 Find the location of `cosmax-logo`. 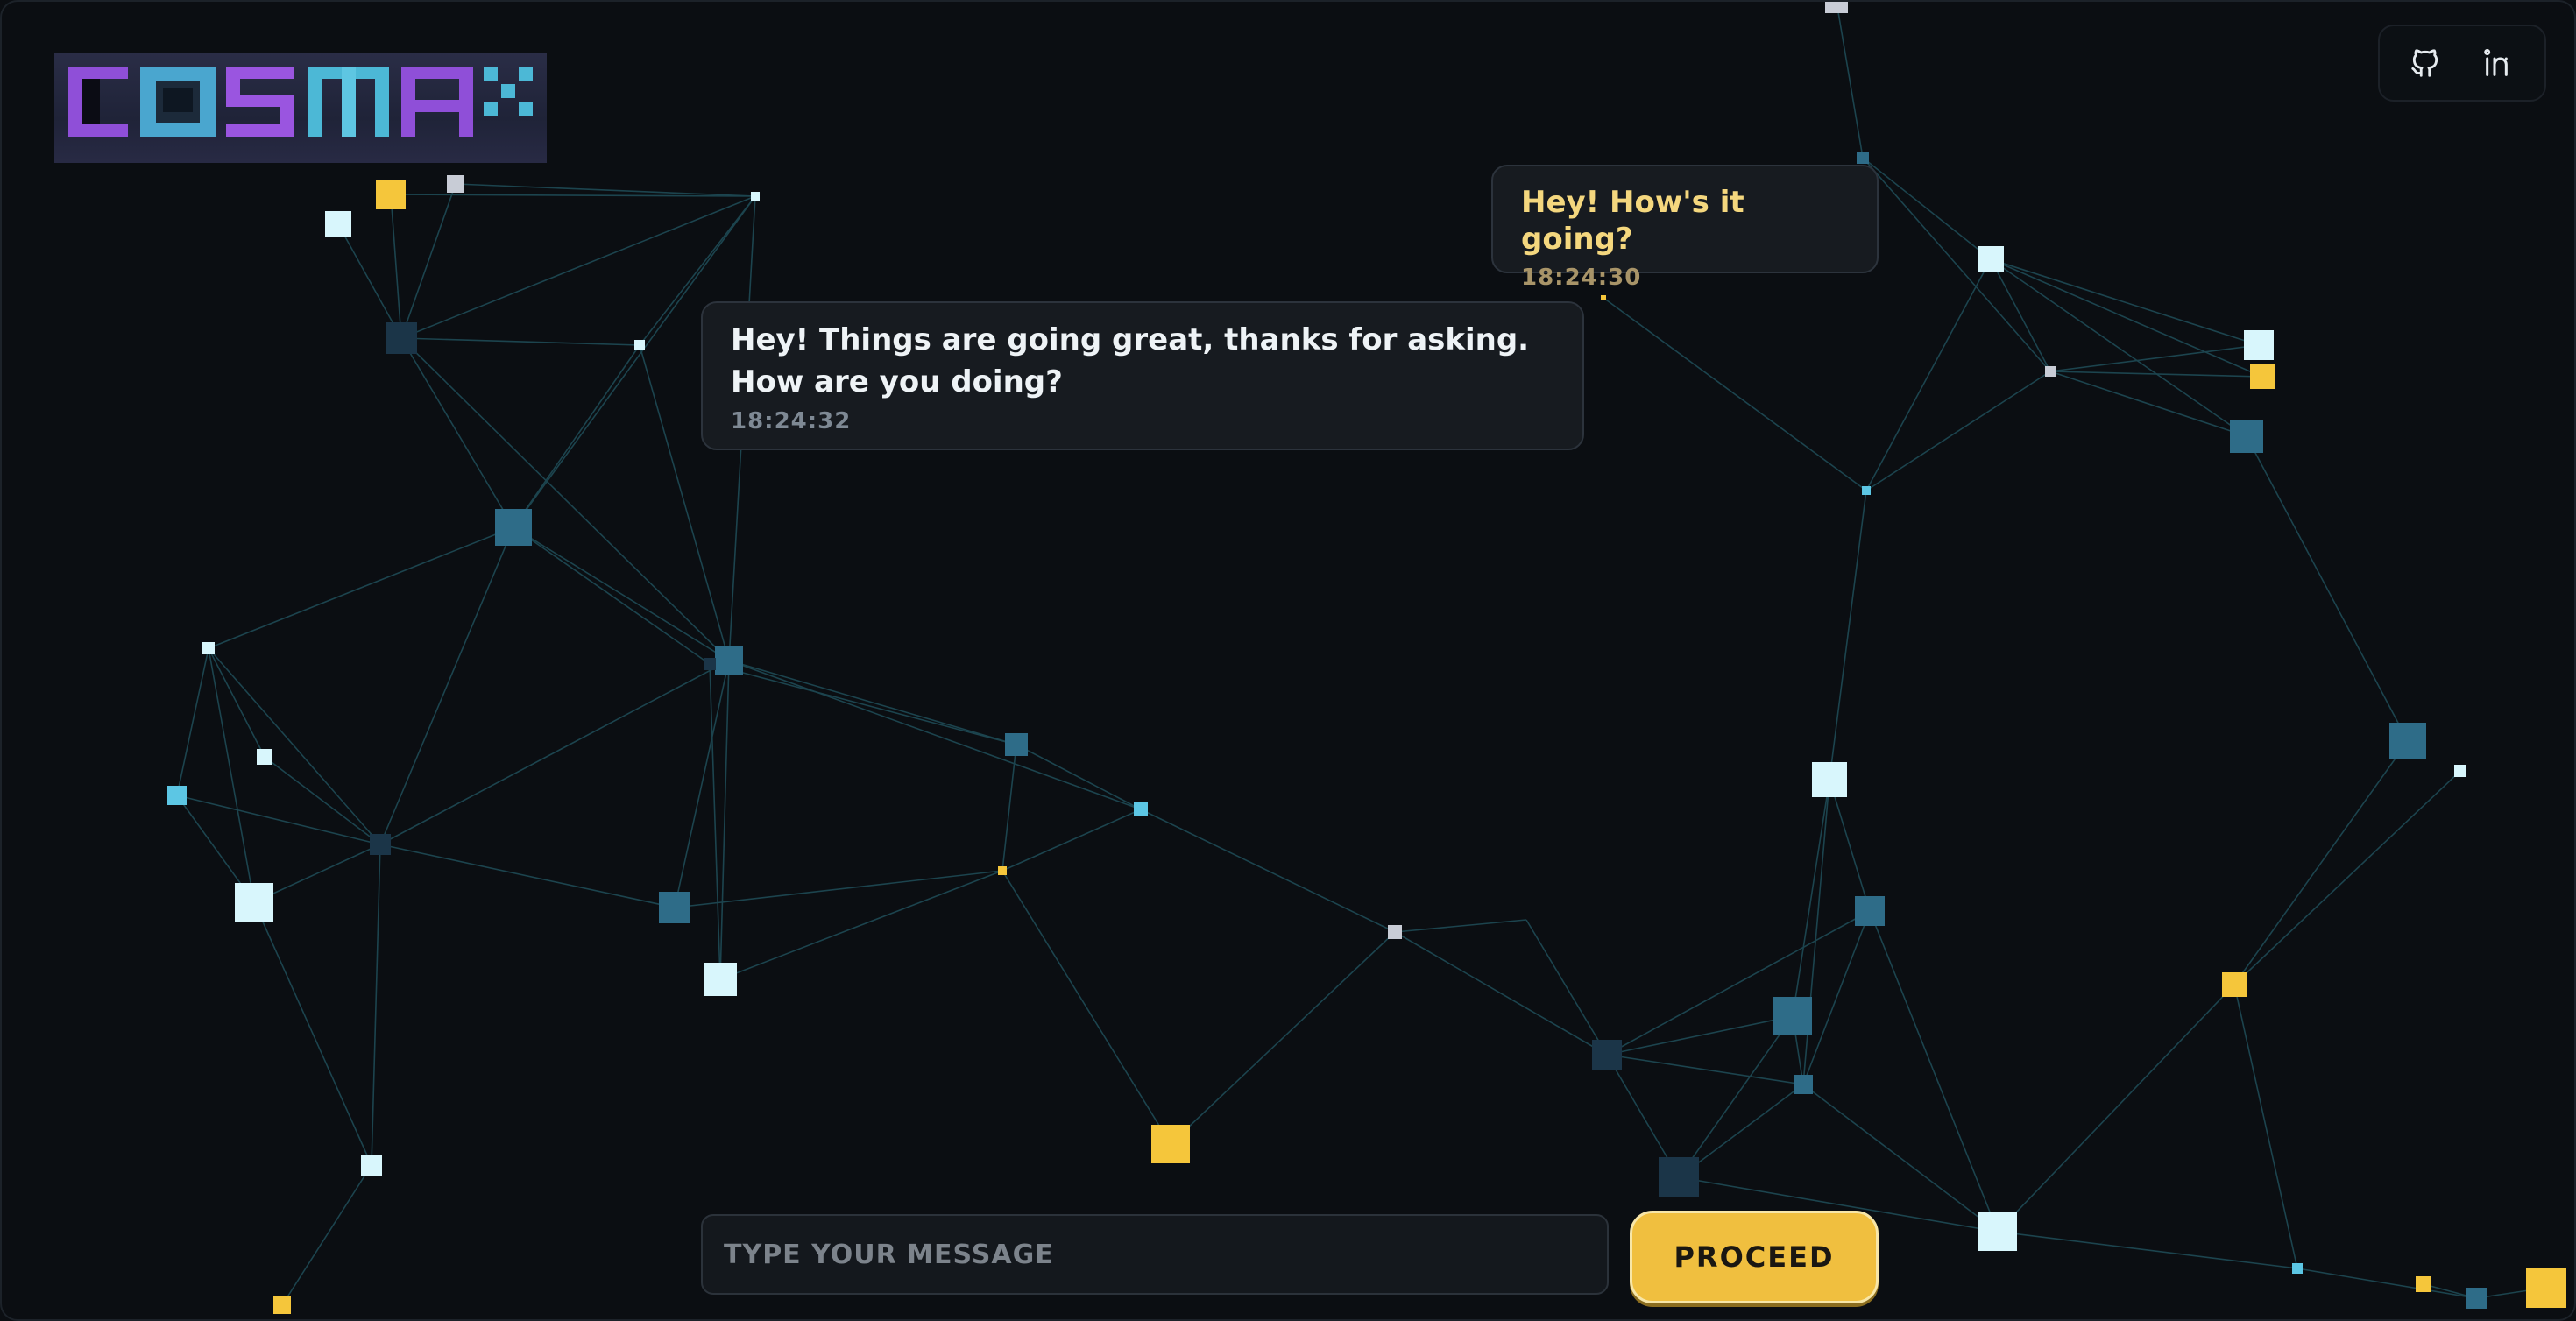

cosmax-logo is located at coordinates (300, 108).